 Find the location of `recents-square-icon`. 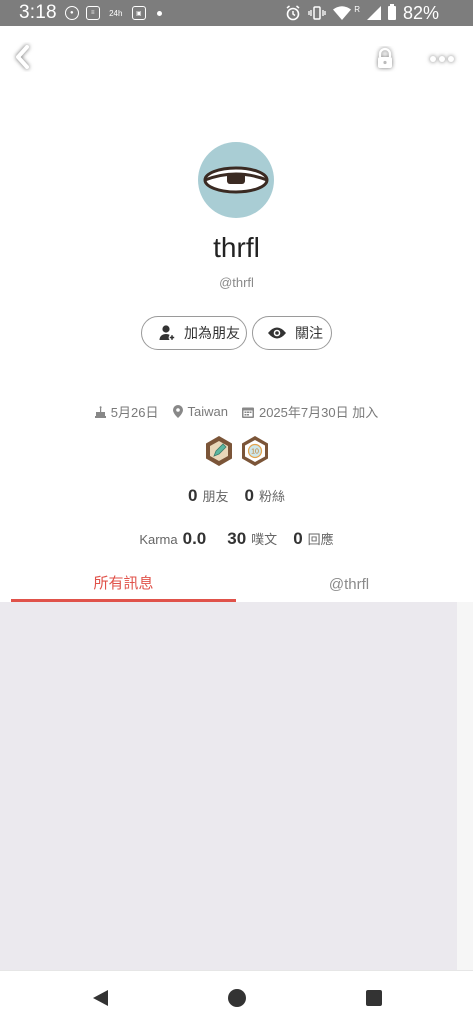

recents-square-icon is located at coordinates (374, 998).